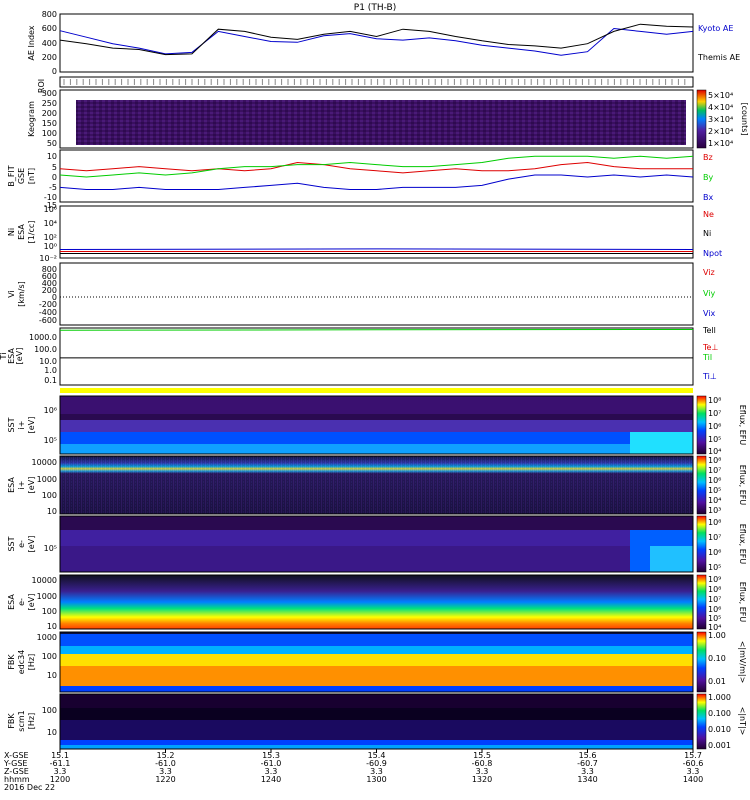  I want to click on ni-ytick: 10⁰, so click(50, 246).